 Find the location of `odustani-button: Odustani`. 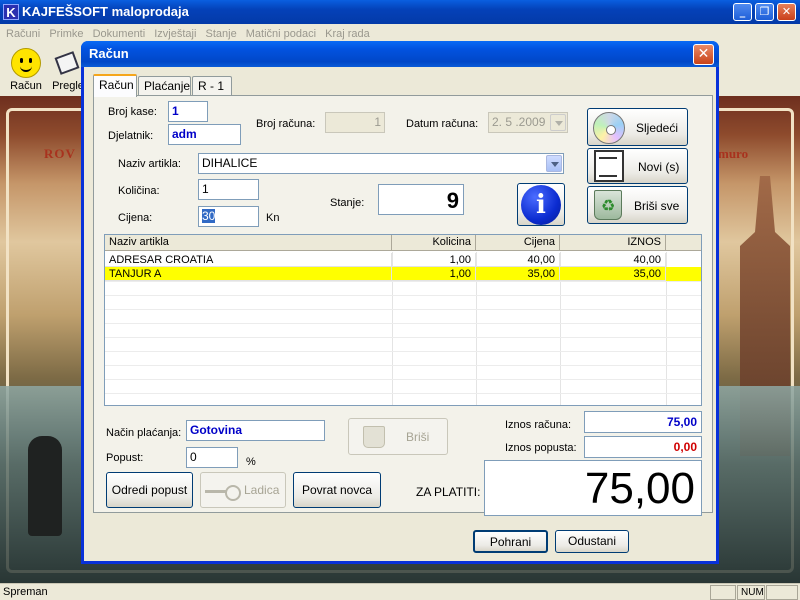

odustani-button: Odustani is located at coordinates (592, 541).